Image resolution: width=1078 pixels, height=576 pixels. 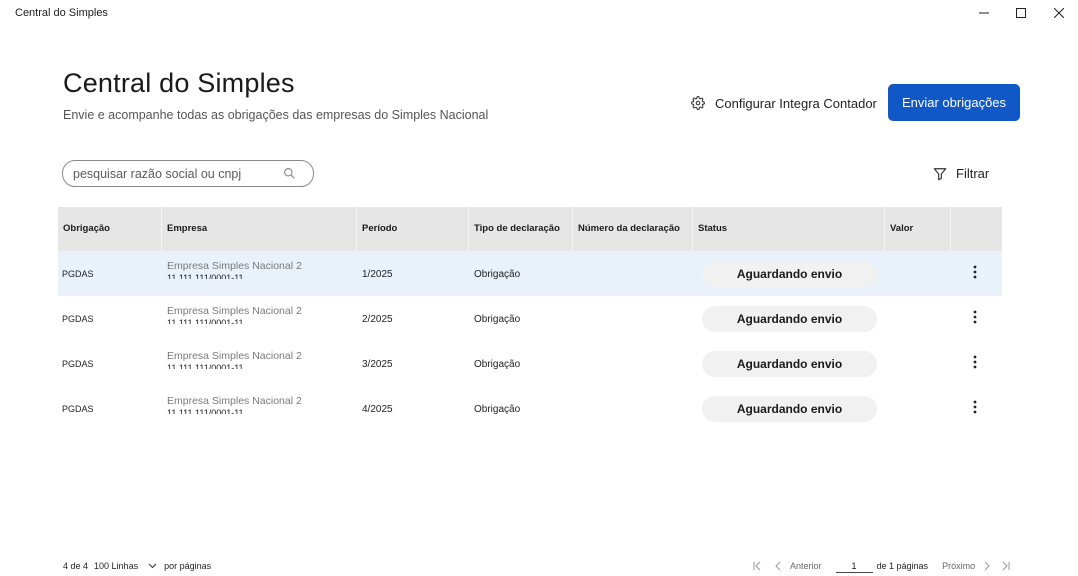 I want to click on rows-per-page-select: 100 Linhas, so click(x=125, y=566).